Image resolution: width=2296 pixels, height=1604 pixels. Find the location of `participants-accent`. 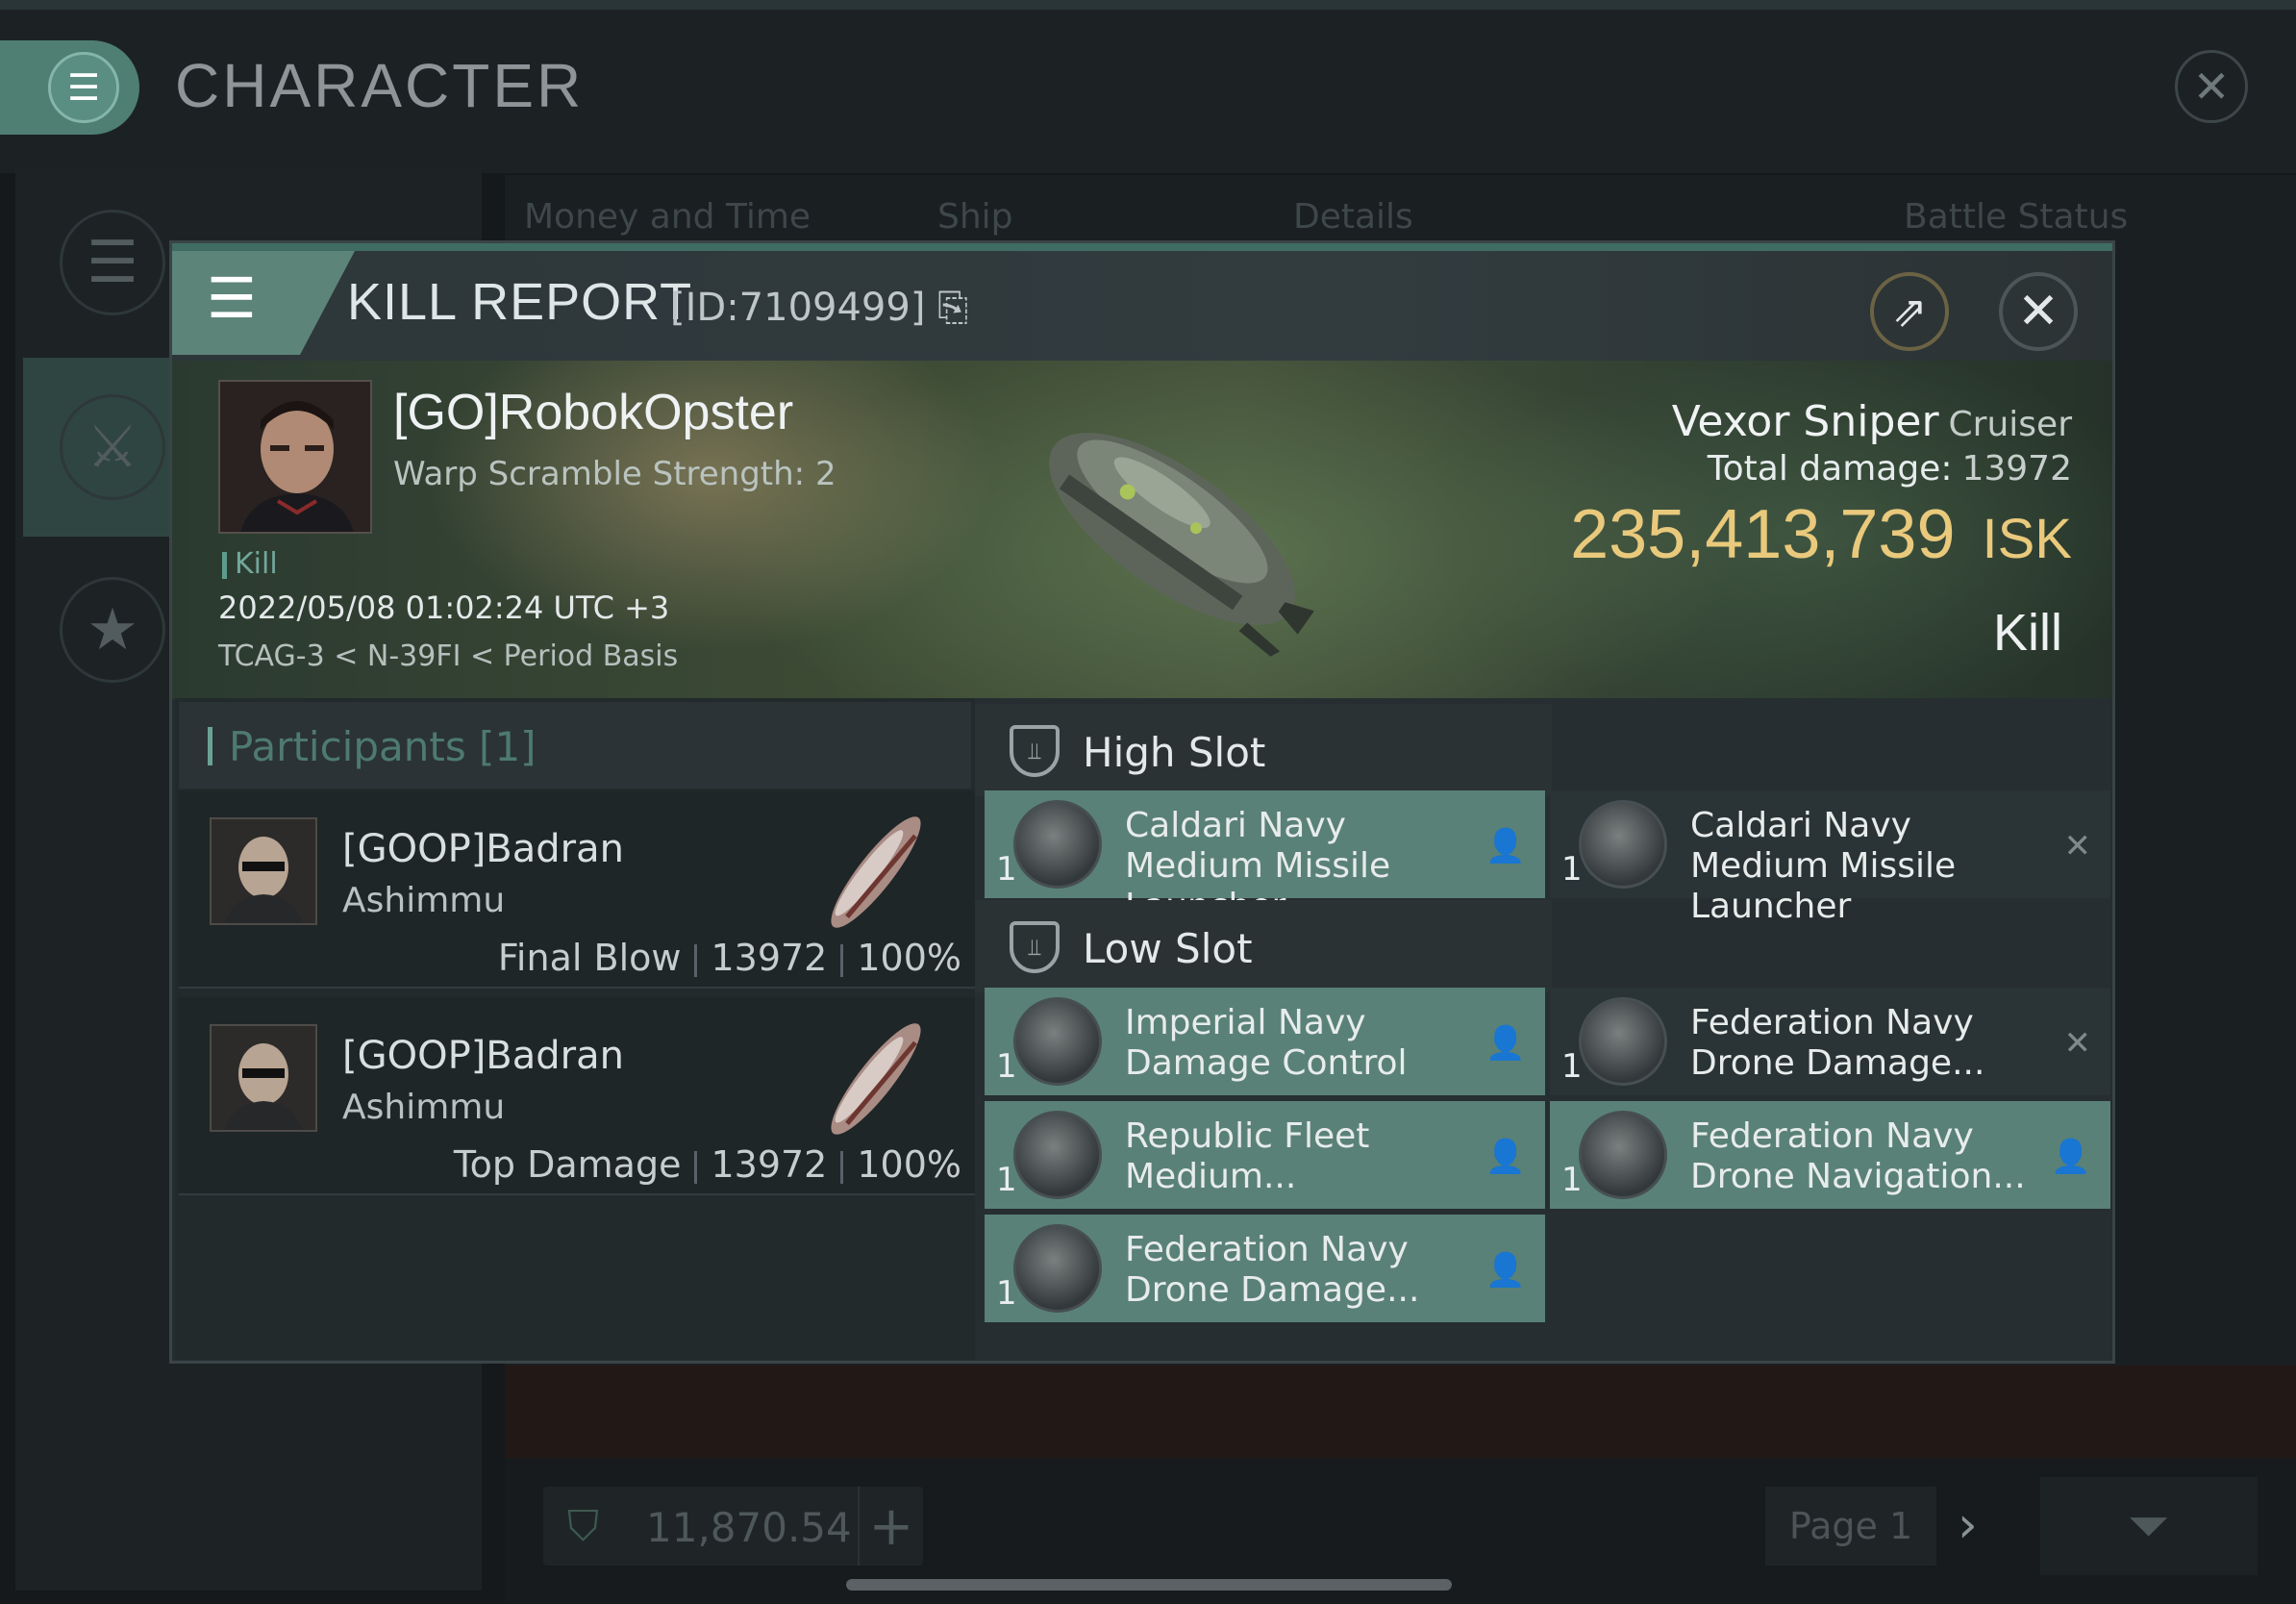

participants-accent is located at coordinates (210, 746).